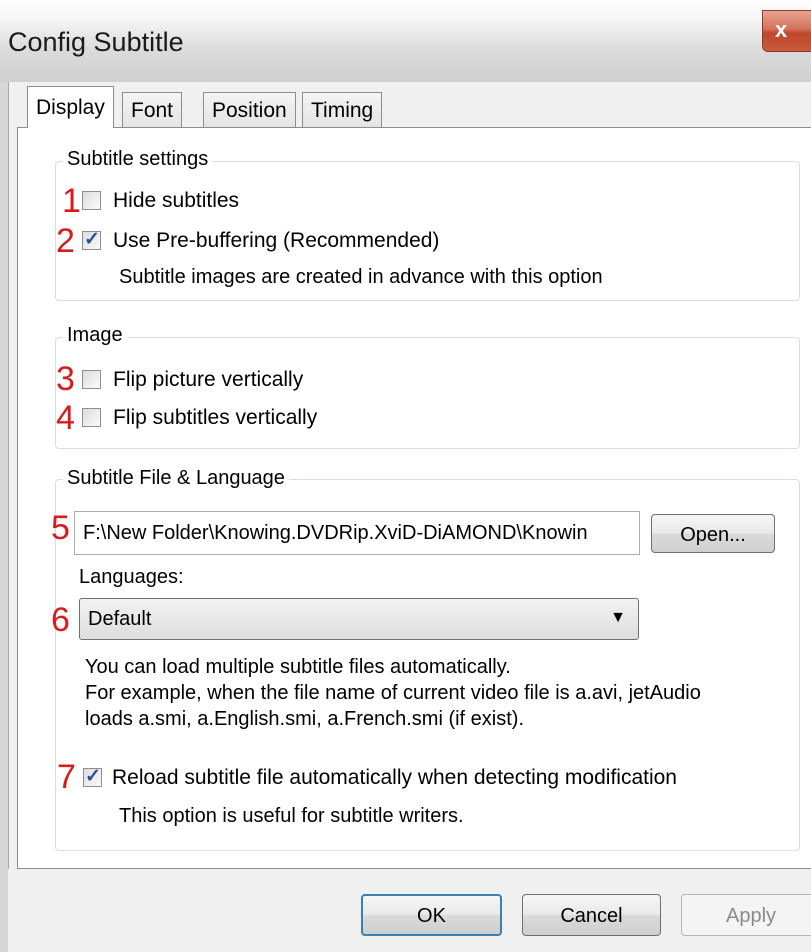  I want to click on window-frame-left, so click(4, 517).